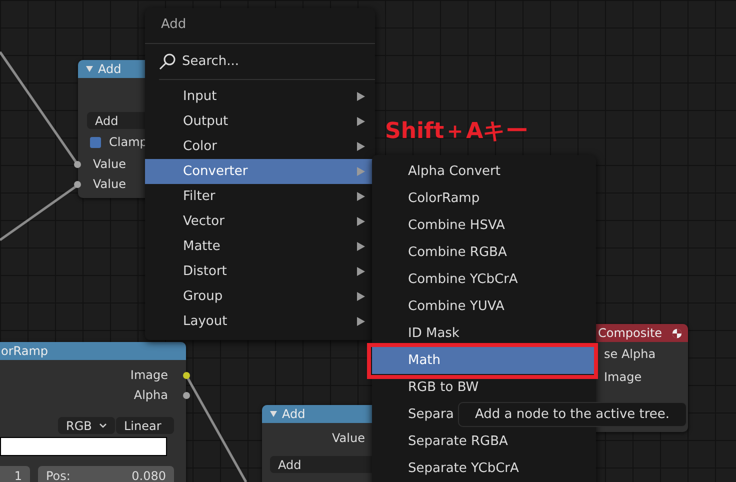 The image size is (736, 482). Describe the element at coordinates (456, 132) in the screenshot. I see `annotation-text: Shift＋Aキー` at that location.